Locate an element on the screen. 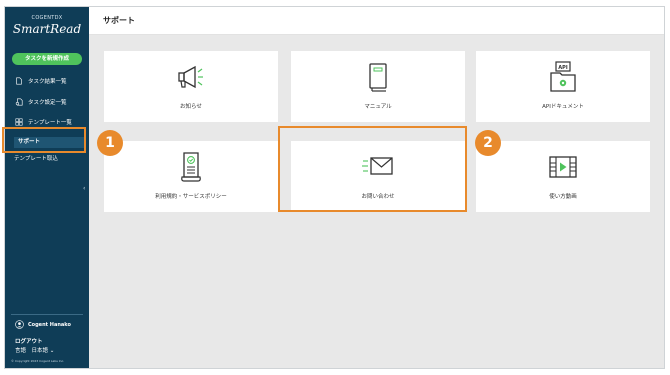 The height and width of the screenshot is (375, 670). card-label: マニュアル is located at coordinates (378, 107).